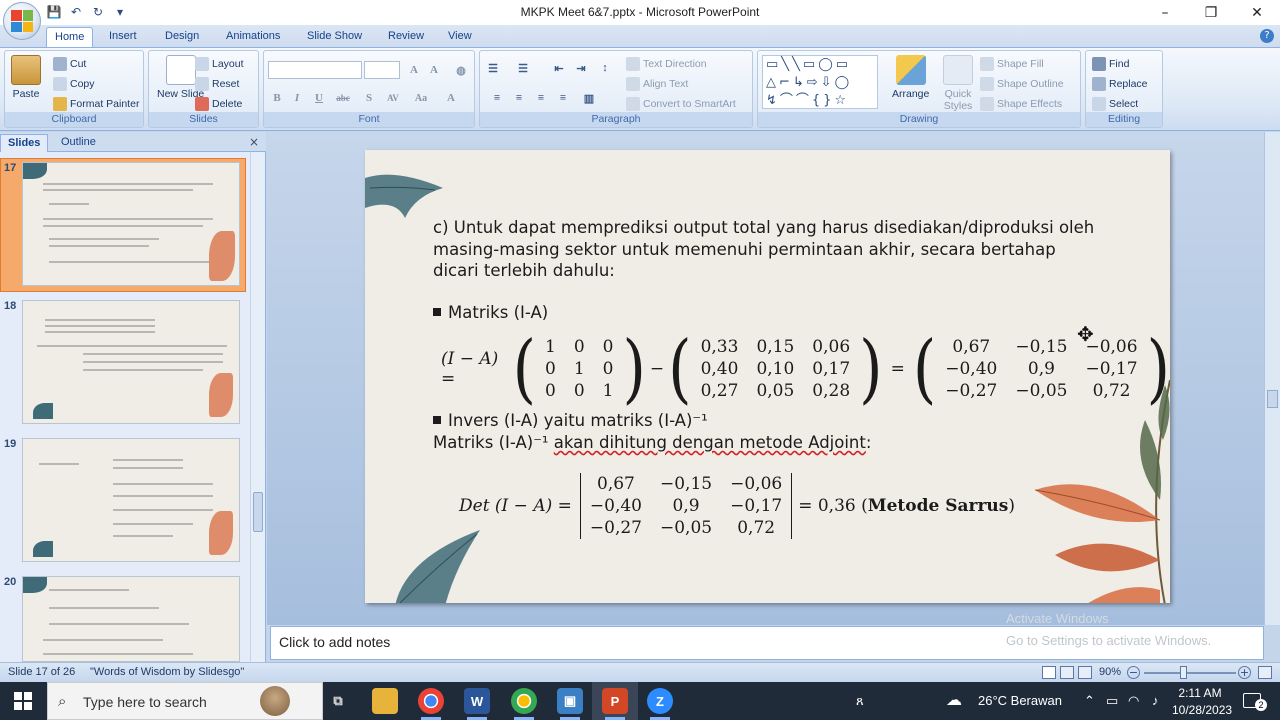 The width and height of the screenshot is (1280, 720). Describe the element at coordinates (451, 98) in the screenshot. I see `font-color-button: A` at that location.